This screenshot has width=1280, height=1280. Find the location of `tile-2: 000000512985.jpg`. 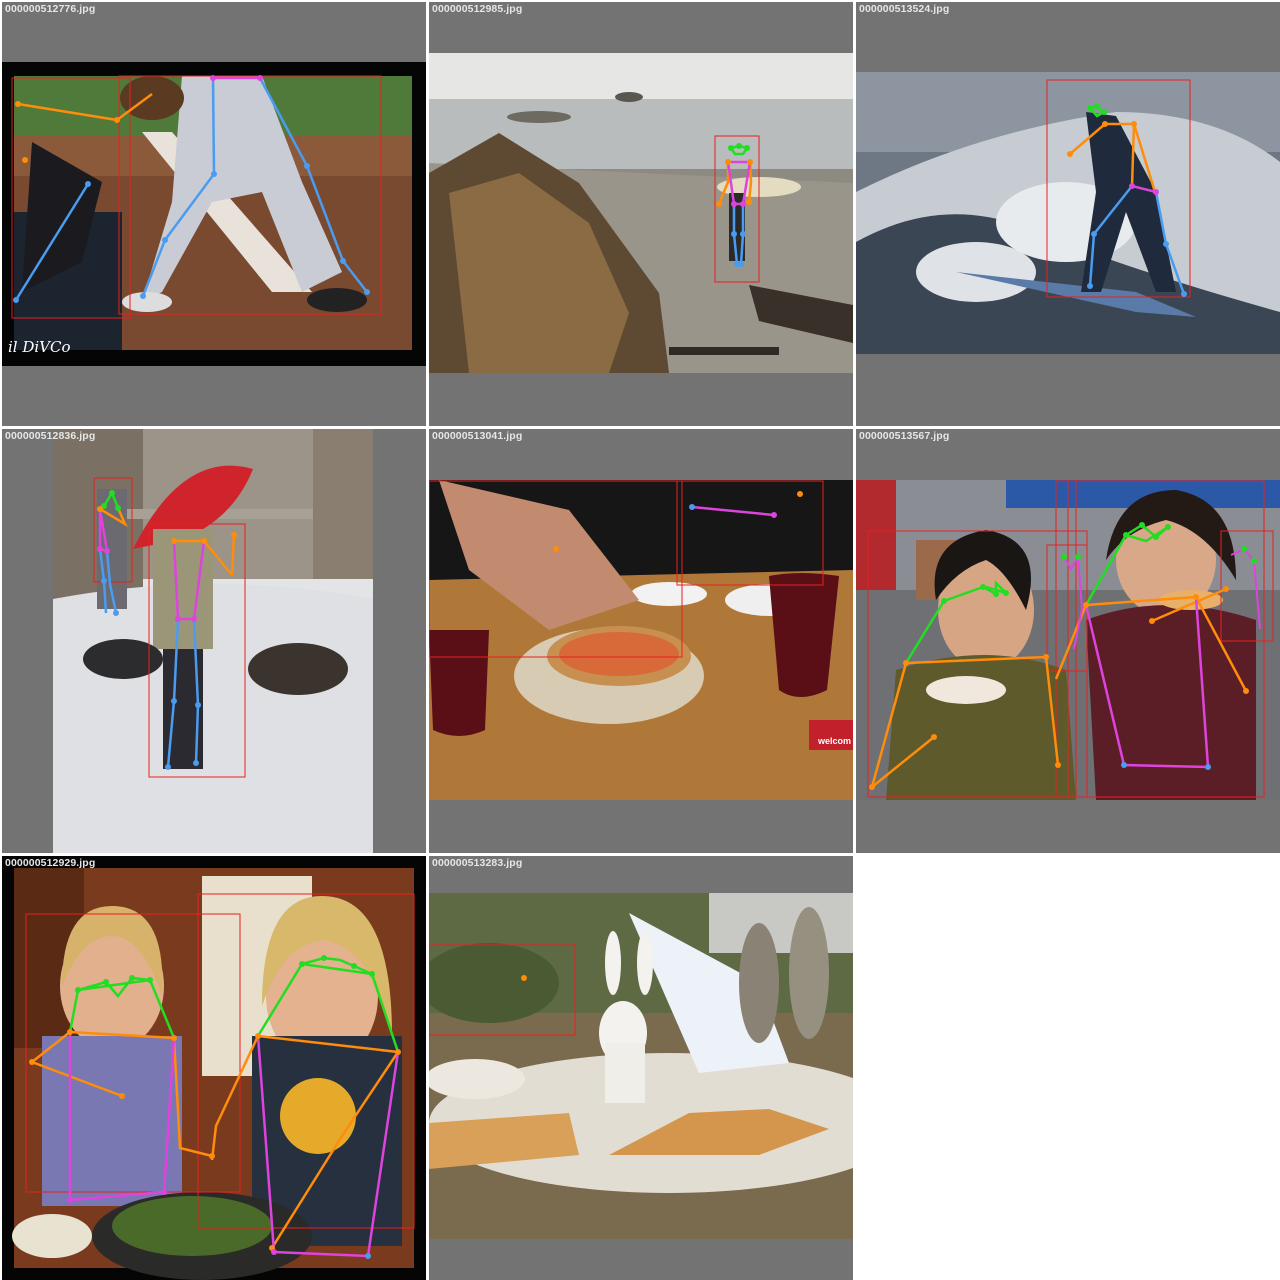

tile-2: 000000512985.jpg is located at coordinates (641, 214).